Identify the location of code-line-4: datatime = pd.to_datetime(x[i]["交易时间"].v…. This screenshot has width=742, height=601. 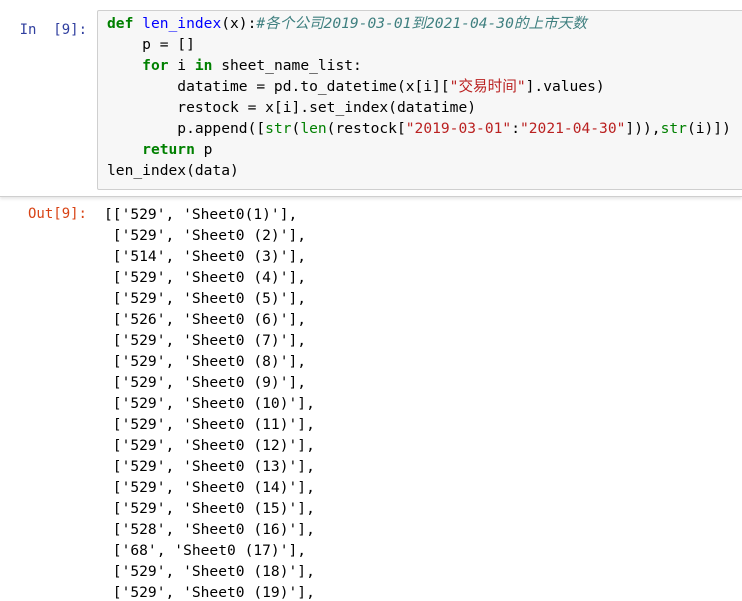
(356, 86).